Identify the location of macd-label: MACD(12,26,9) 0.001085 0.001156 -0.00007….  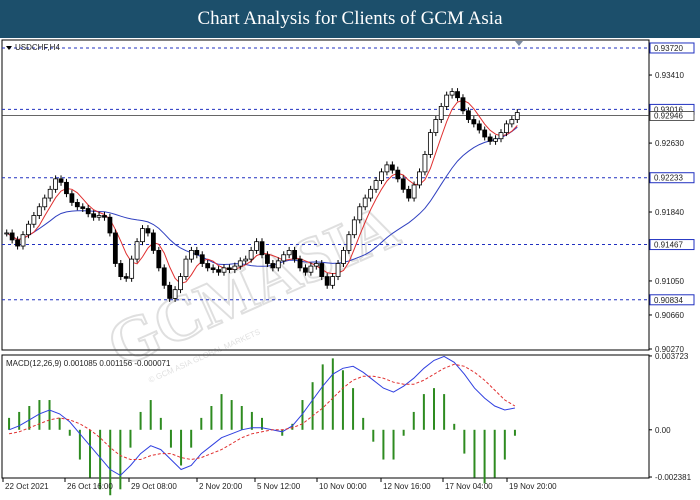
(88, 363).